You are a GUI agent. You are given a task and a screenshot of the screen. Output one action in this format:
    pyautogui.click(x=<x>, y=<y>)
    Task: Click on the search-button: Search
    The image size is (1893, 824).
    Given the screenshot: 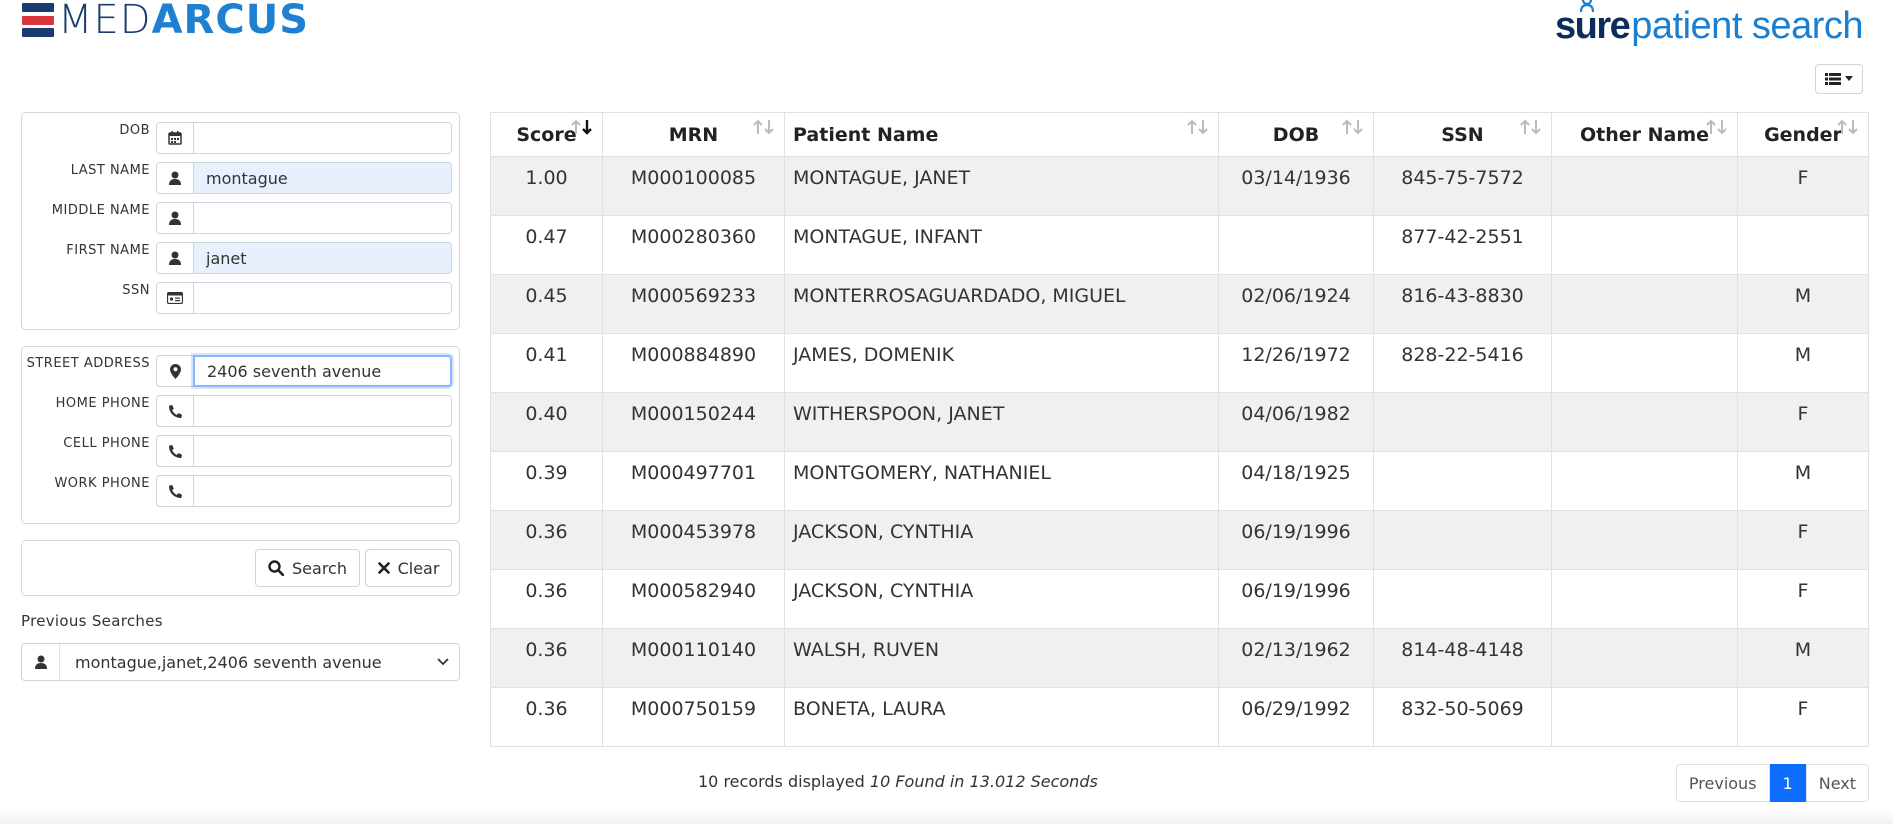 What is the action you would take?
    pyautogui.click(x=307, y=568)
    